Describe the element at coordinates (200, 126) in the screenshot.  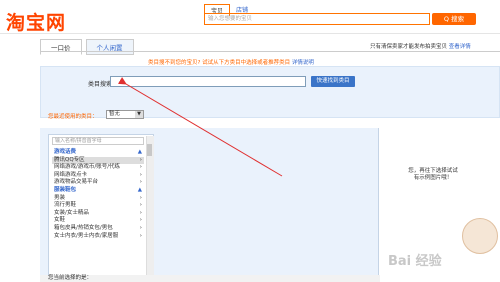
I see `annotation-arrow` at that location.